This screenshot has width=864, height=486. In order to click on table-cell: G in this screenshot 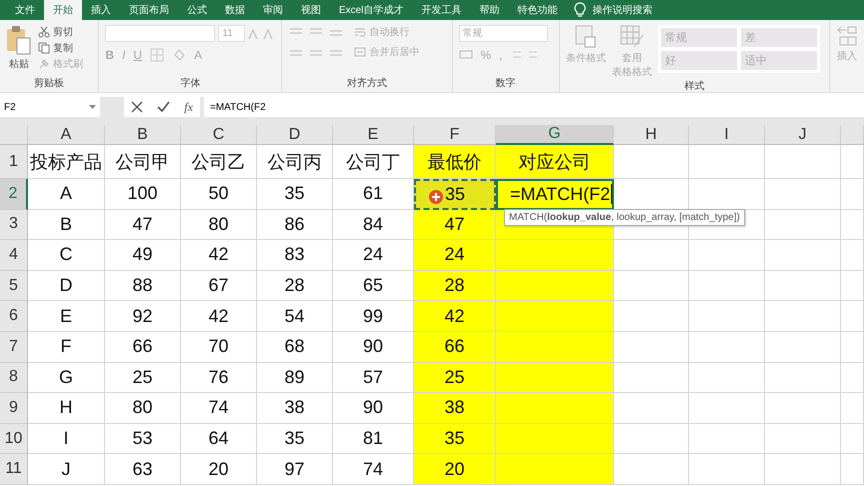, I will do `click(66, 378)`.